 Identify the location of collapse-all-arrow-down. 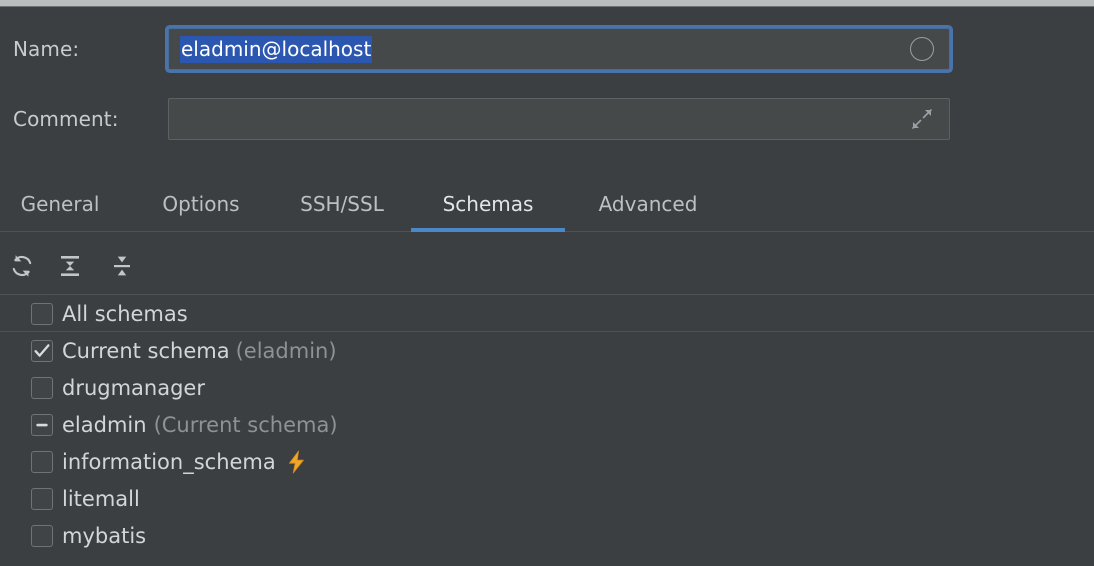
(122, 259).